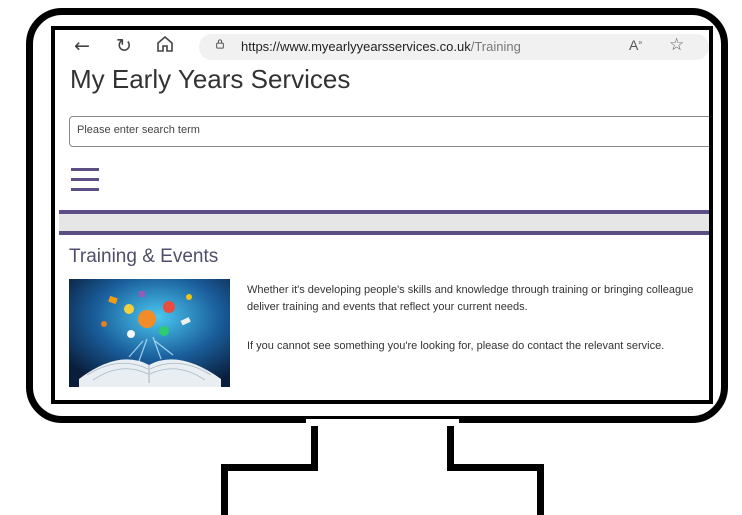 The width and height of the screenshot is (742, 515). What do you see at coordinates (149, 333) in the screenshot?
I see `training-hero-image` at bounding box center [149, 333].